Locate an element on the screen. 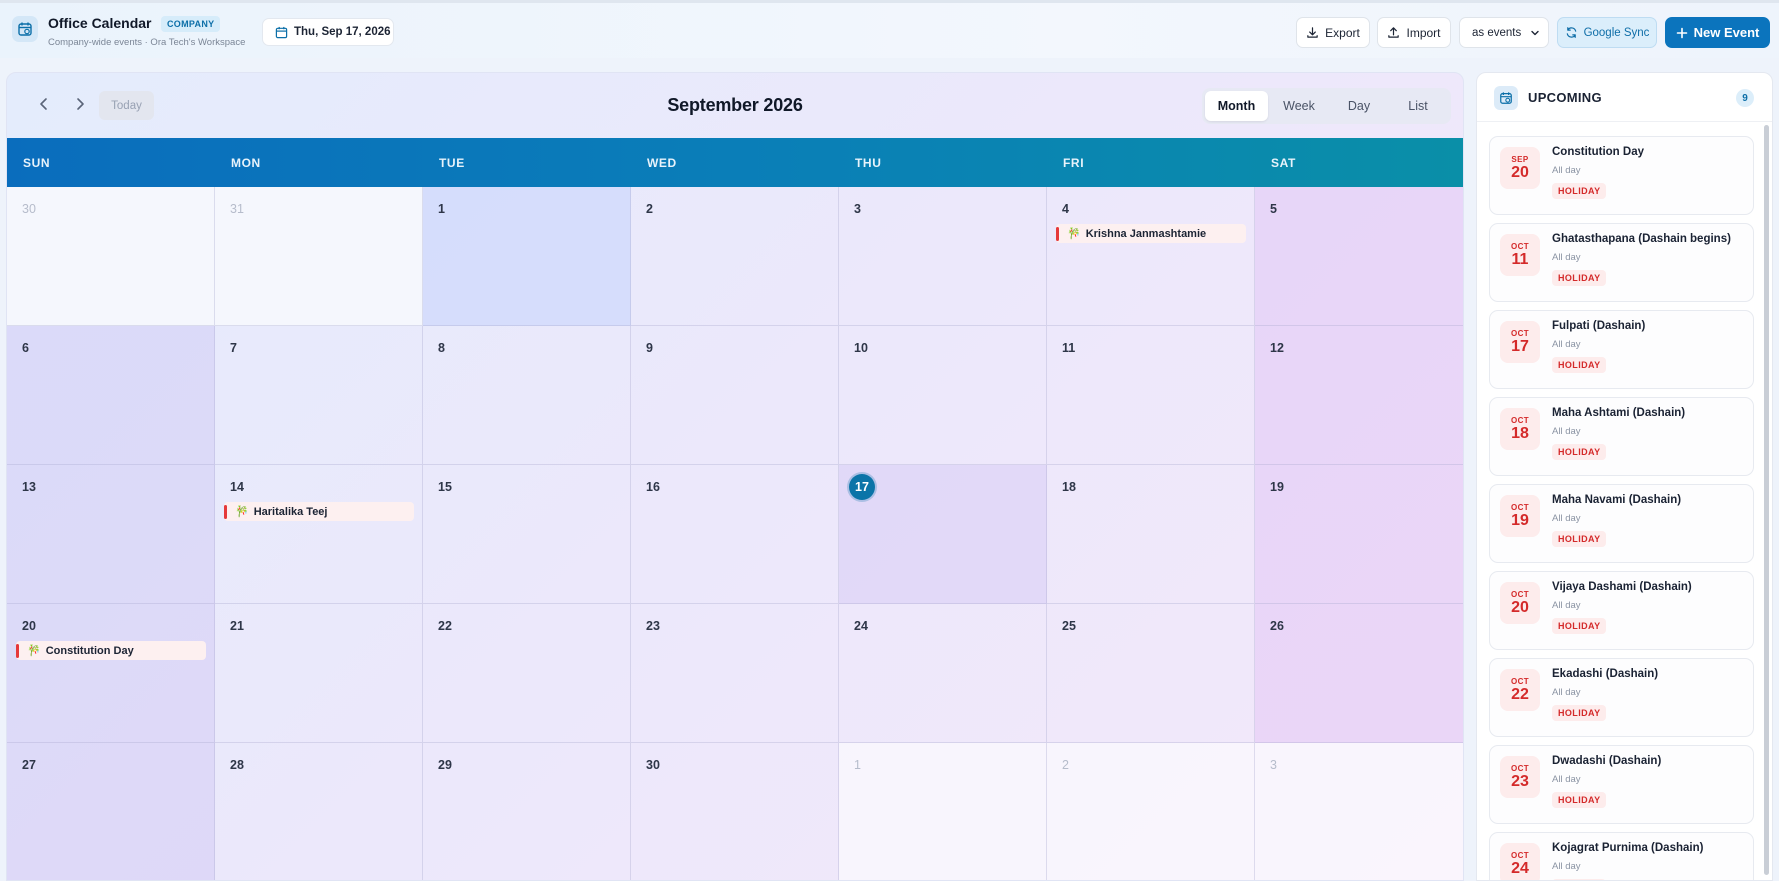 This screenshot has height=881, width=1779. day-number: 18 is located at coordinates (1069, 487).